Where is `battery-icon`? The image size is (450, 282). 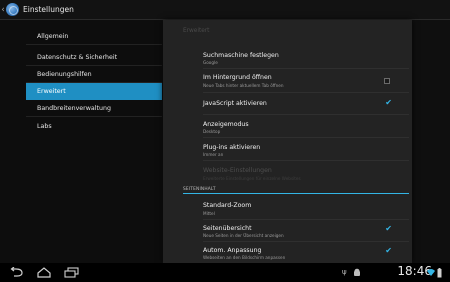
battery-icon is located at coordinates (439, 273).